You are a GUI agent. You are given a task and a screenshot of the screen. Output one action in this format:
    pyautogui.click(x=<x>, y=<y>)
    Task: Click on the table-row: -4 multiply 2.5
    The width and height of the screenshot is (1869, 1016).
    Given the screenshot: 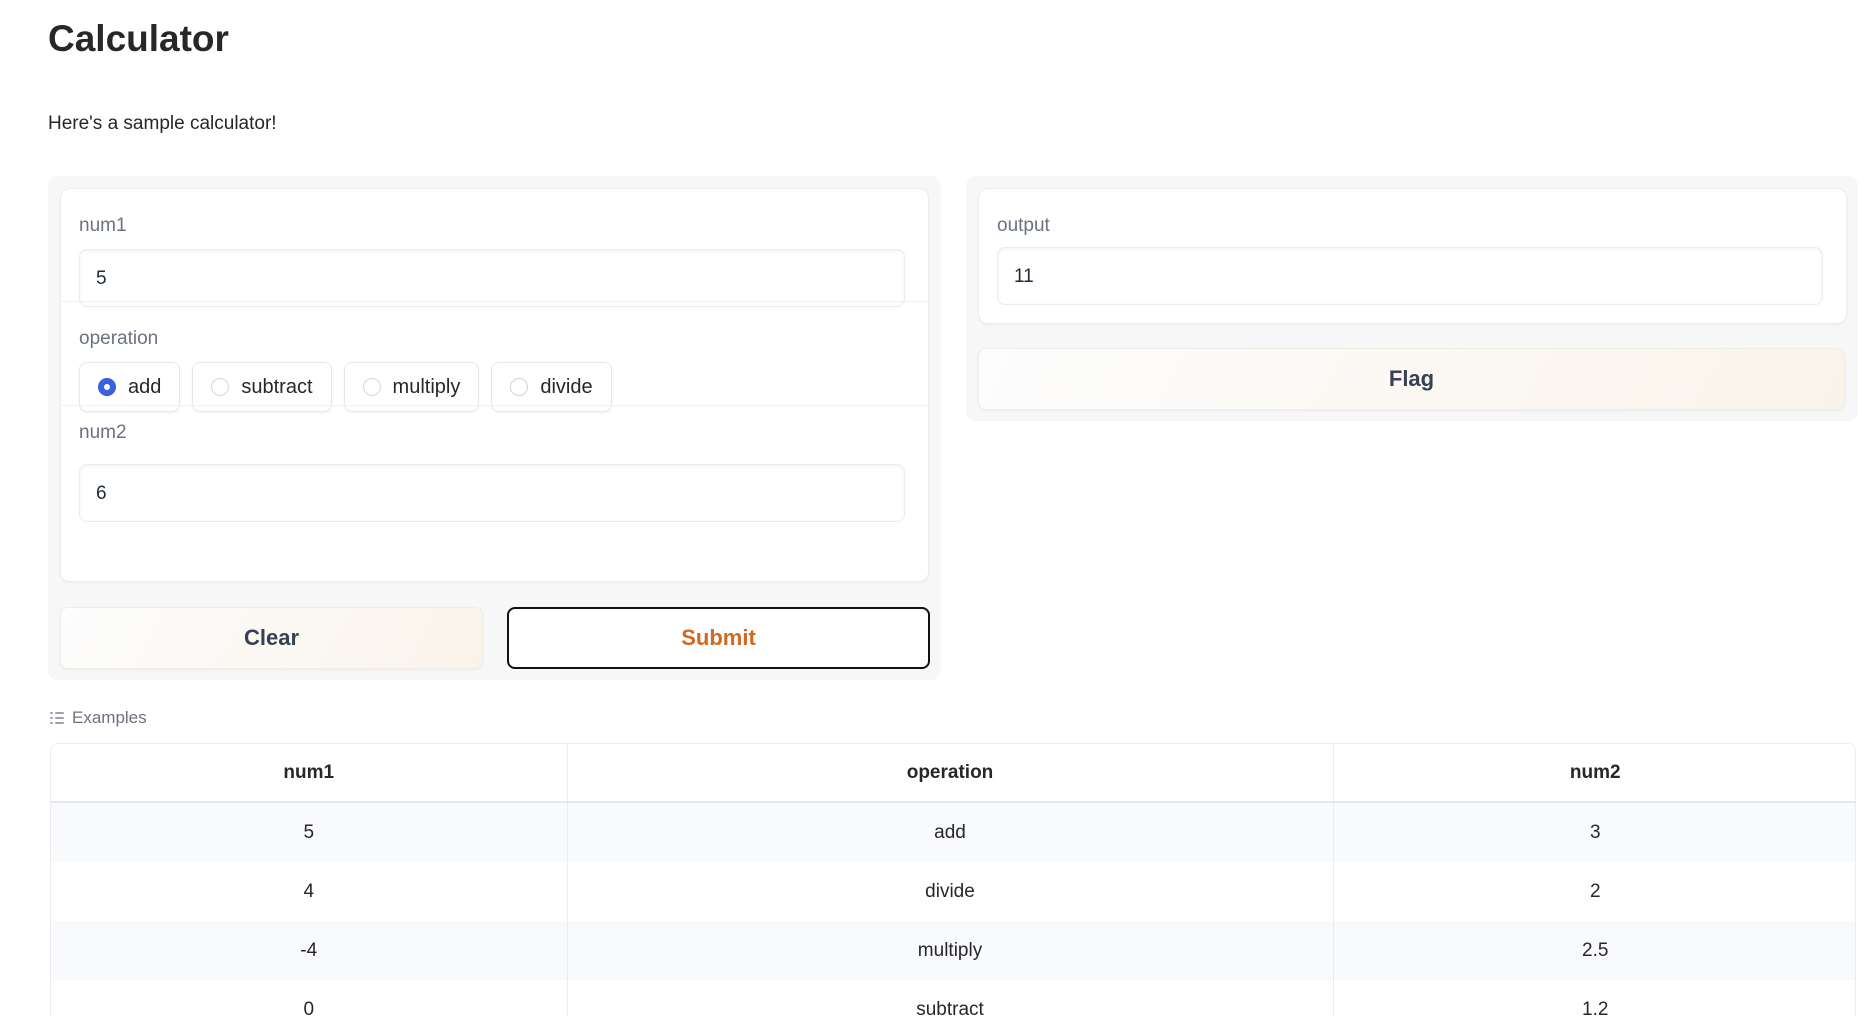 What is the action you would take?
    pyautogui.click(x=953, y=950)
    